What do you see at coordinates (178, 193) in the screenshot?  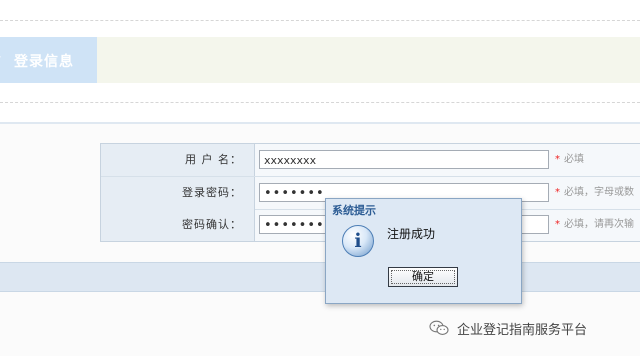 I see `password-label: 登录密码：` at bounding box center [178, 193].